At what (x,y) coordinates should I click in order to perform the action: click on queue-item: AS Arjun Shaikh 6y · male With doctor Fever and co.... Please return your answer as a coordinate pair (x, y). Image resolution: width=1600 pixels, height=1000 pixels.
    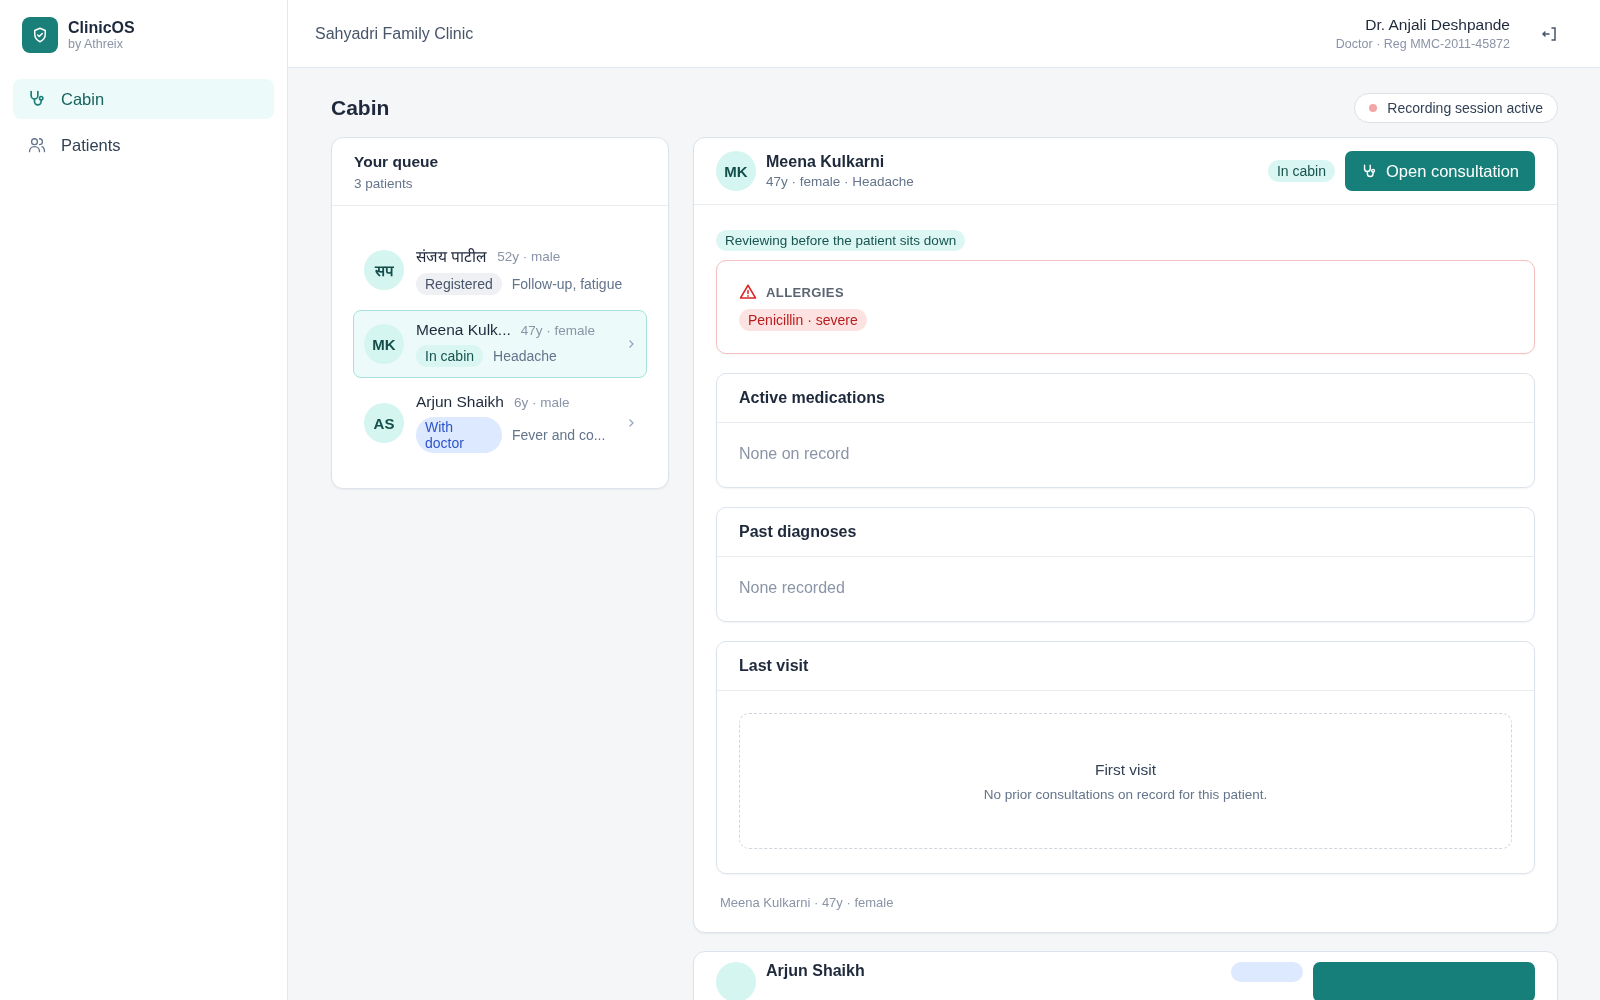
    Looking at the image, I should click on (500, 423).